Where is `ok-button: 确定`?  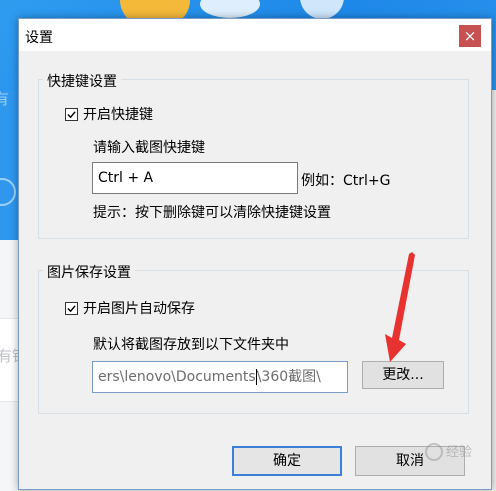 ok-button: 确定 is located at coordinates (287, 461).